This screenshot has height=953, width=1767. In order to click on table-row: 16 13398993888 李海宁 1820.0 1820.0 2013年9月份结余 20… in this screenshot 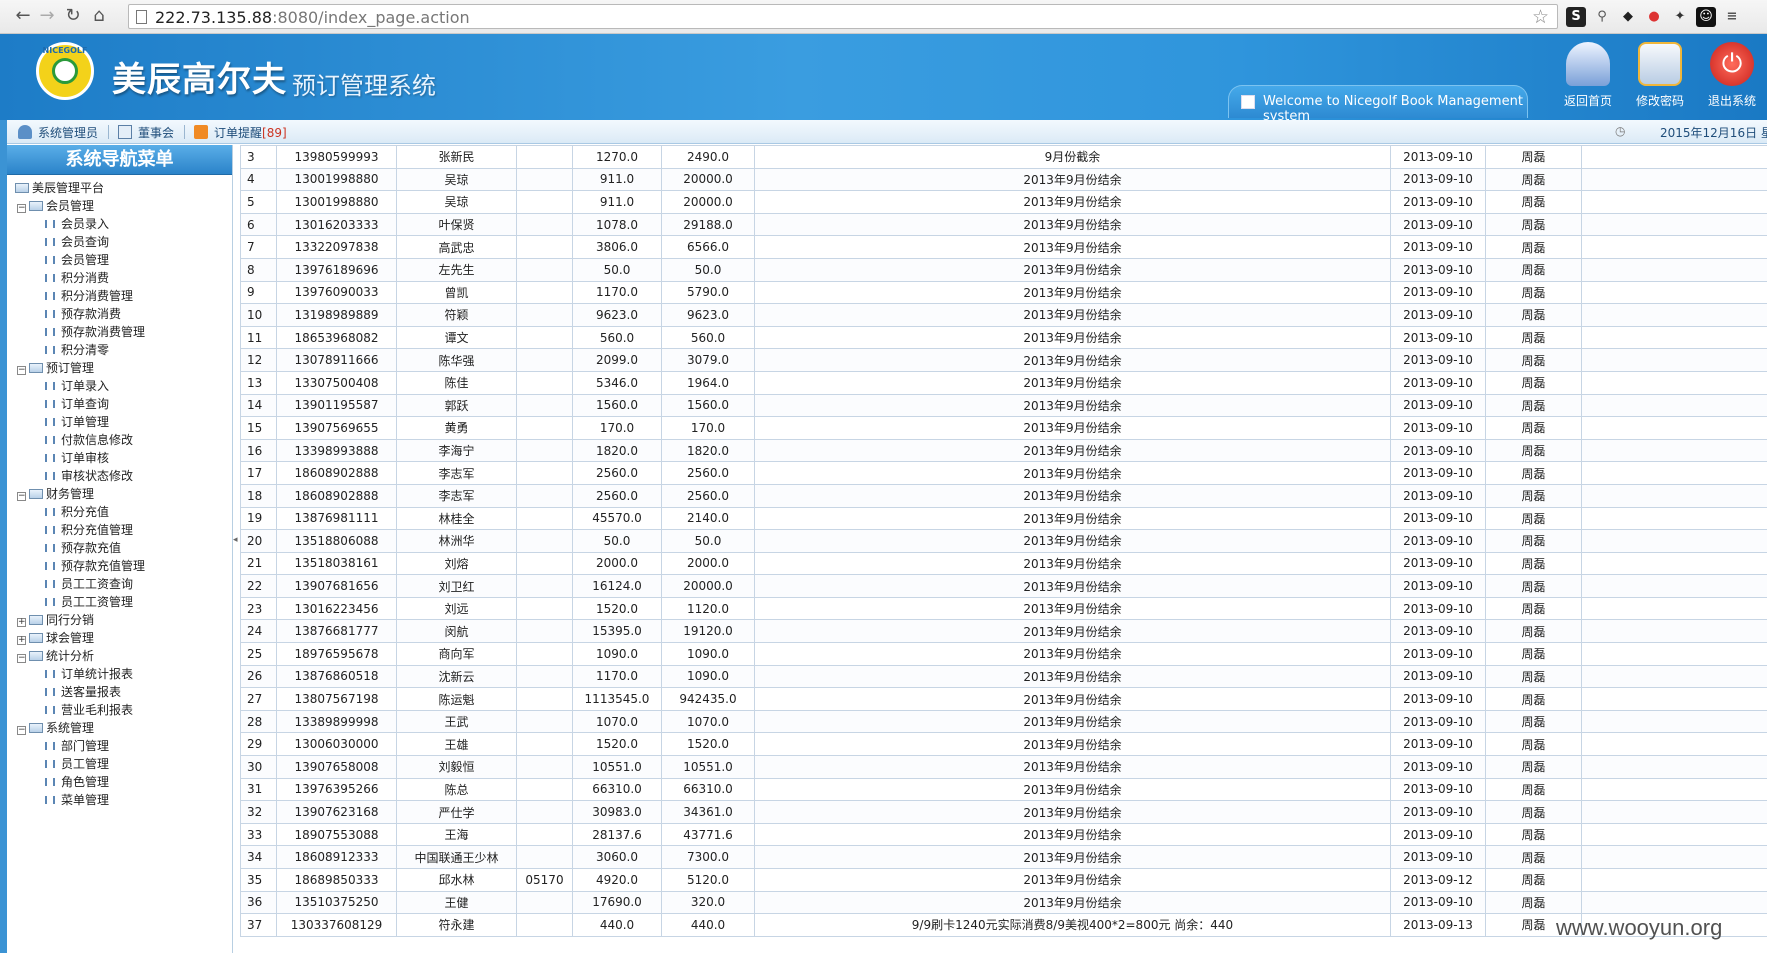, I will do `click(1003, 450)`.